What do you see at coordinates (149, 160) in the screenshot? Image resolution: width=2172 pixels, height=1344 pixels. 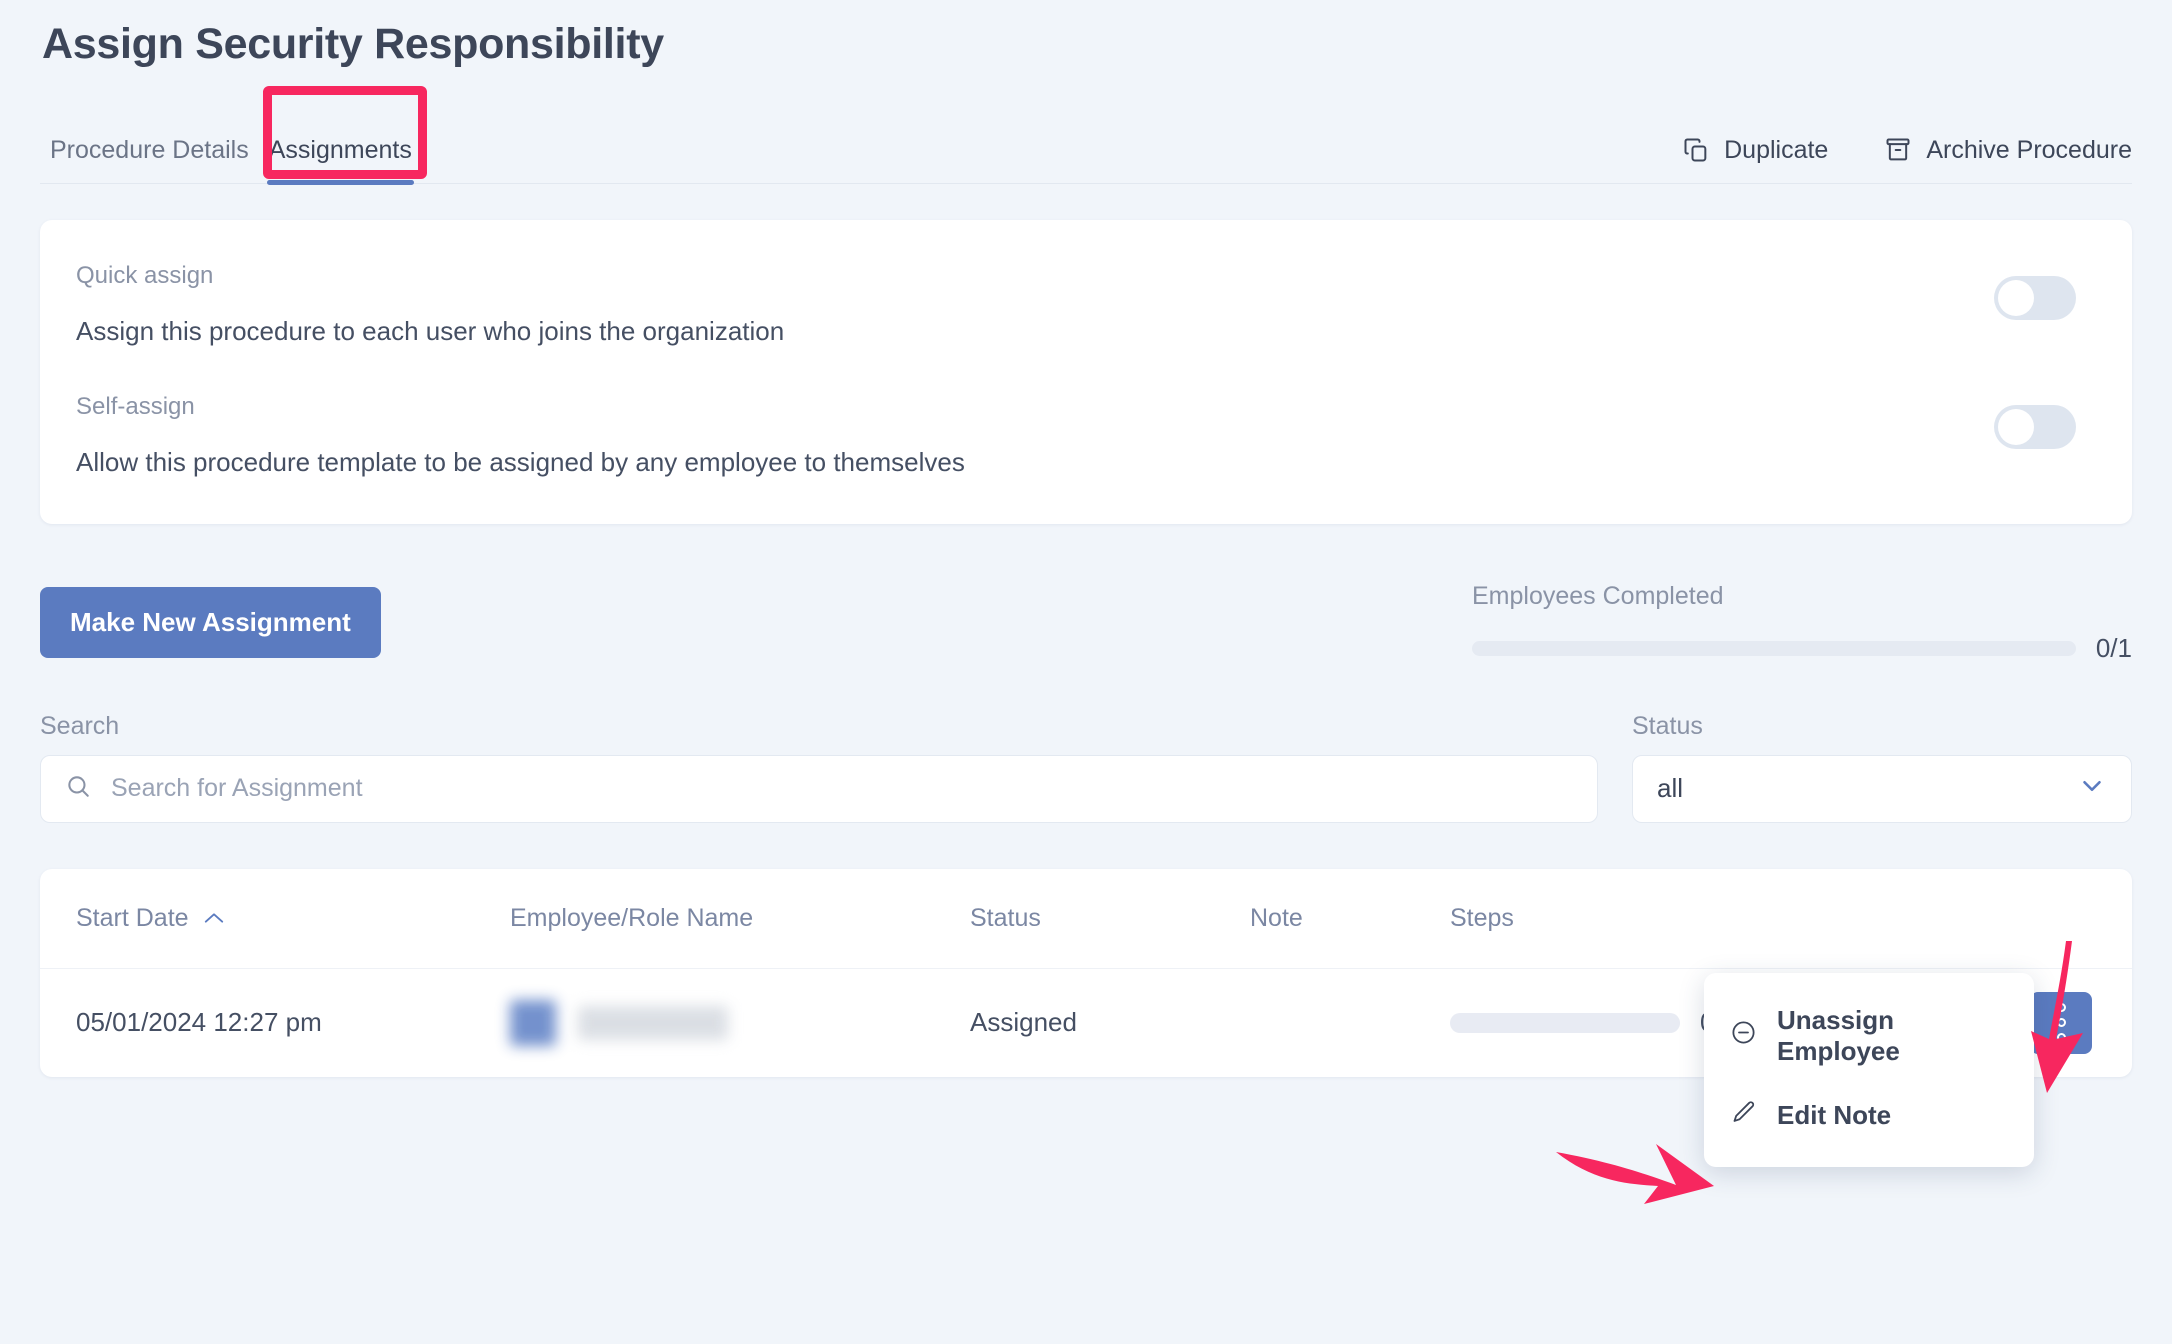 I see `tab-procedure-details: Procedure Details` at bounding box center [149, 160].